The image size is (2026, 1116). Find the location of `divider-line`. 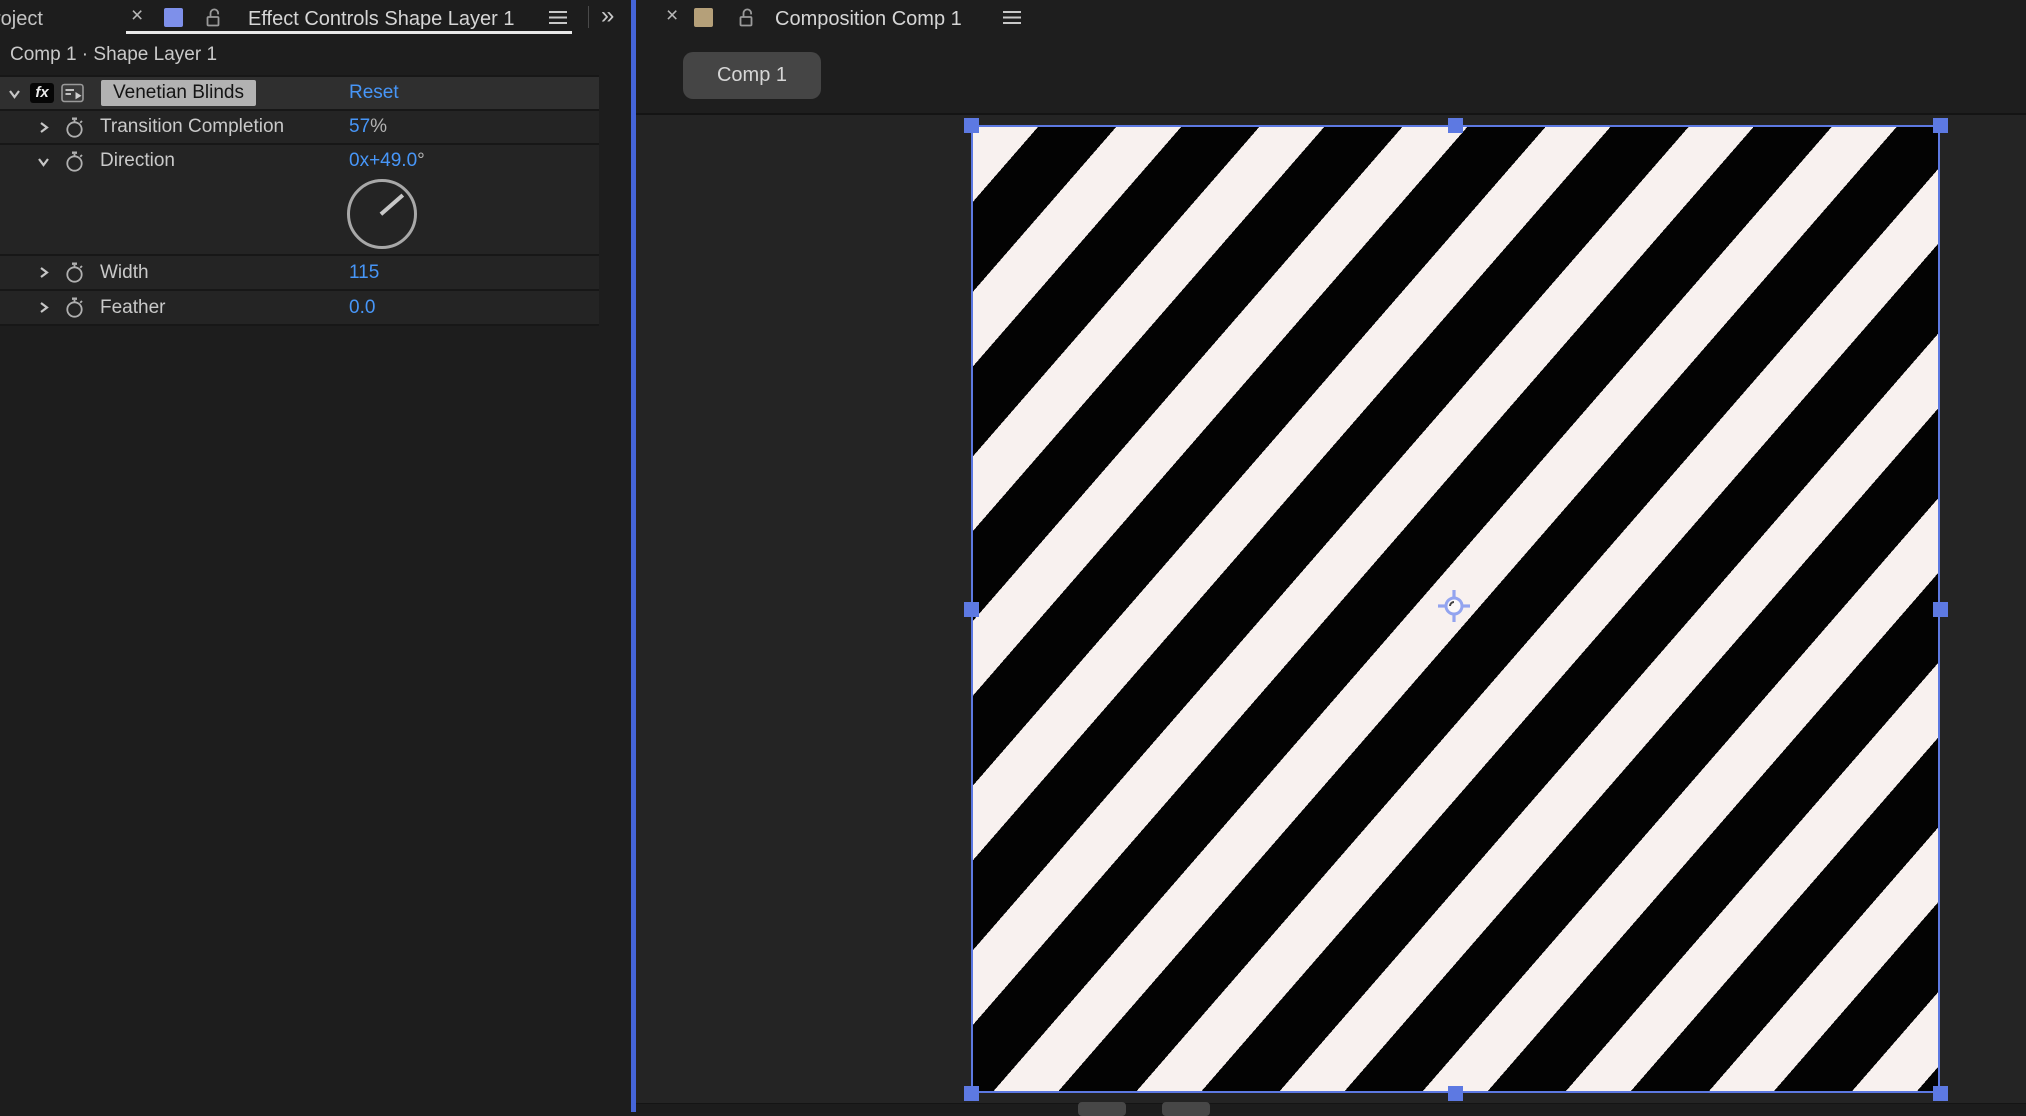

divider-line is located at coordinates (299, 325).